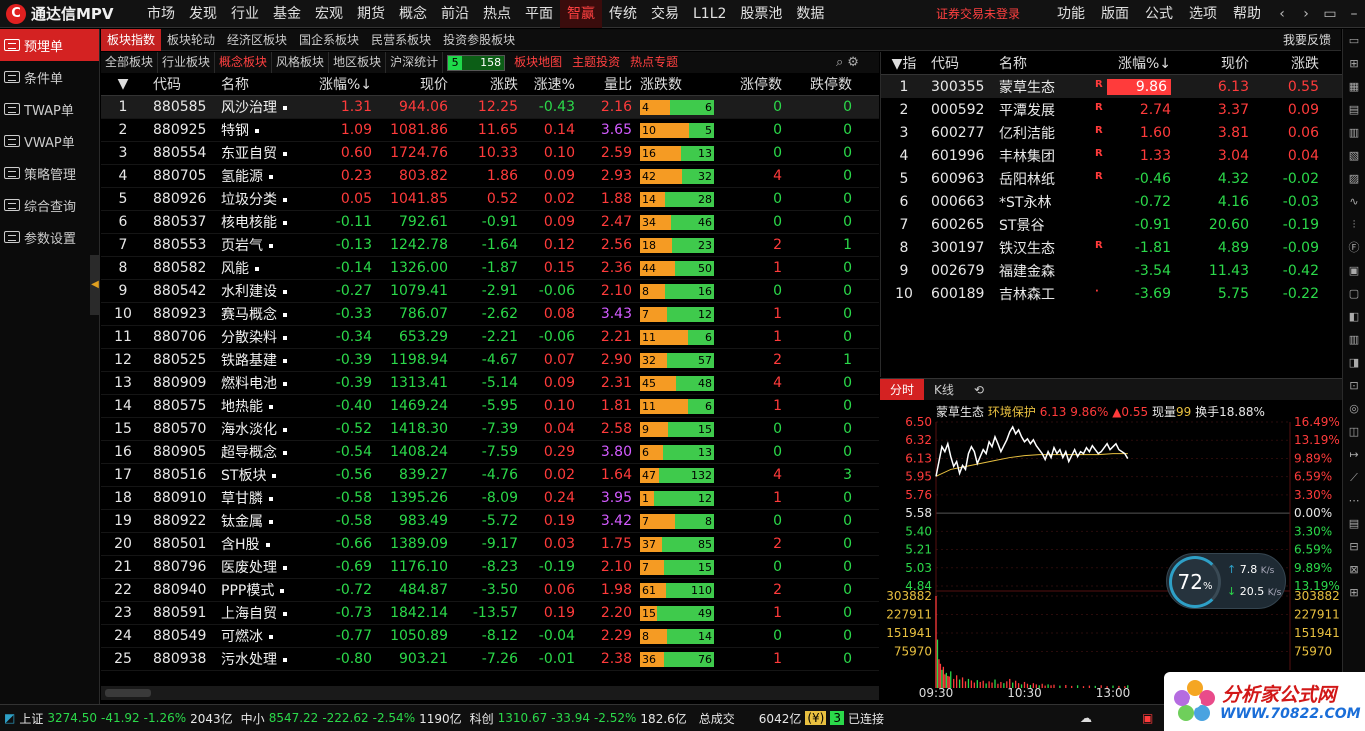 The width and height of the screenshot is (1365, 731). I want to click on toolbar-icon-12: ◧, so click(1354, 316).